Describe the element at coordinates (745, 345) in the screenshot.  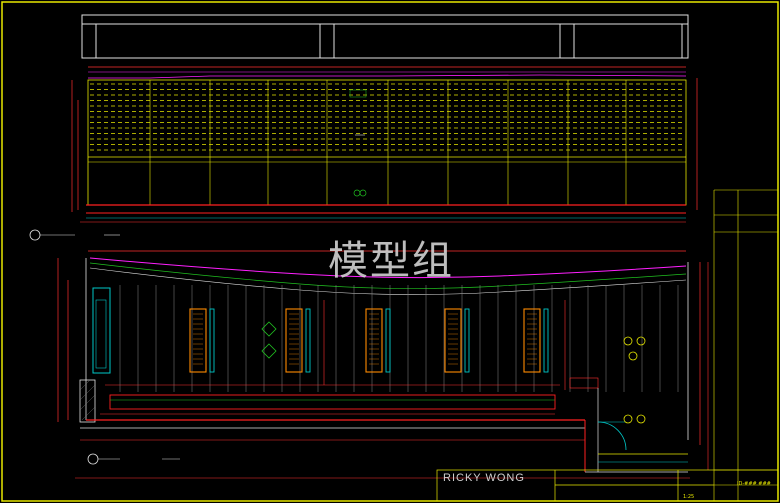
I see `title-strip` at that location.